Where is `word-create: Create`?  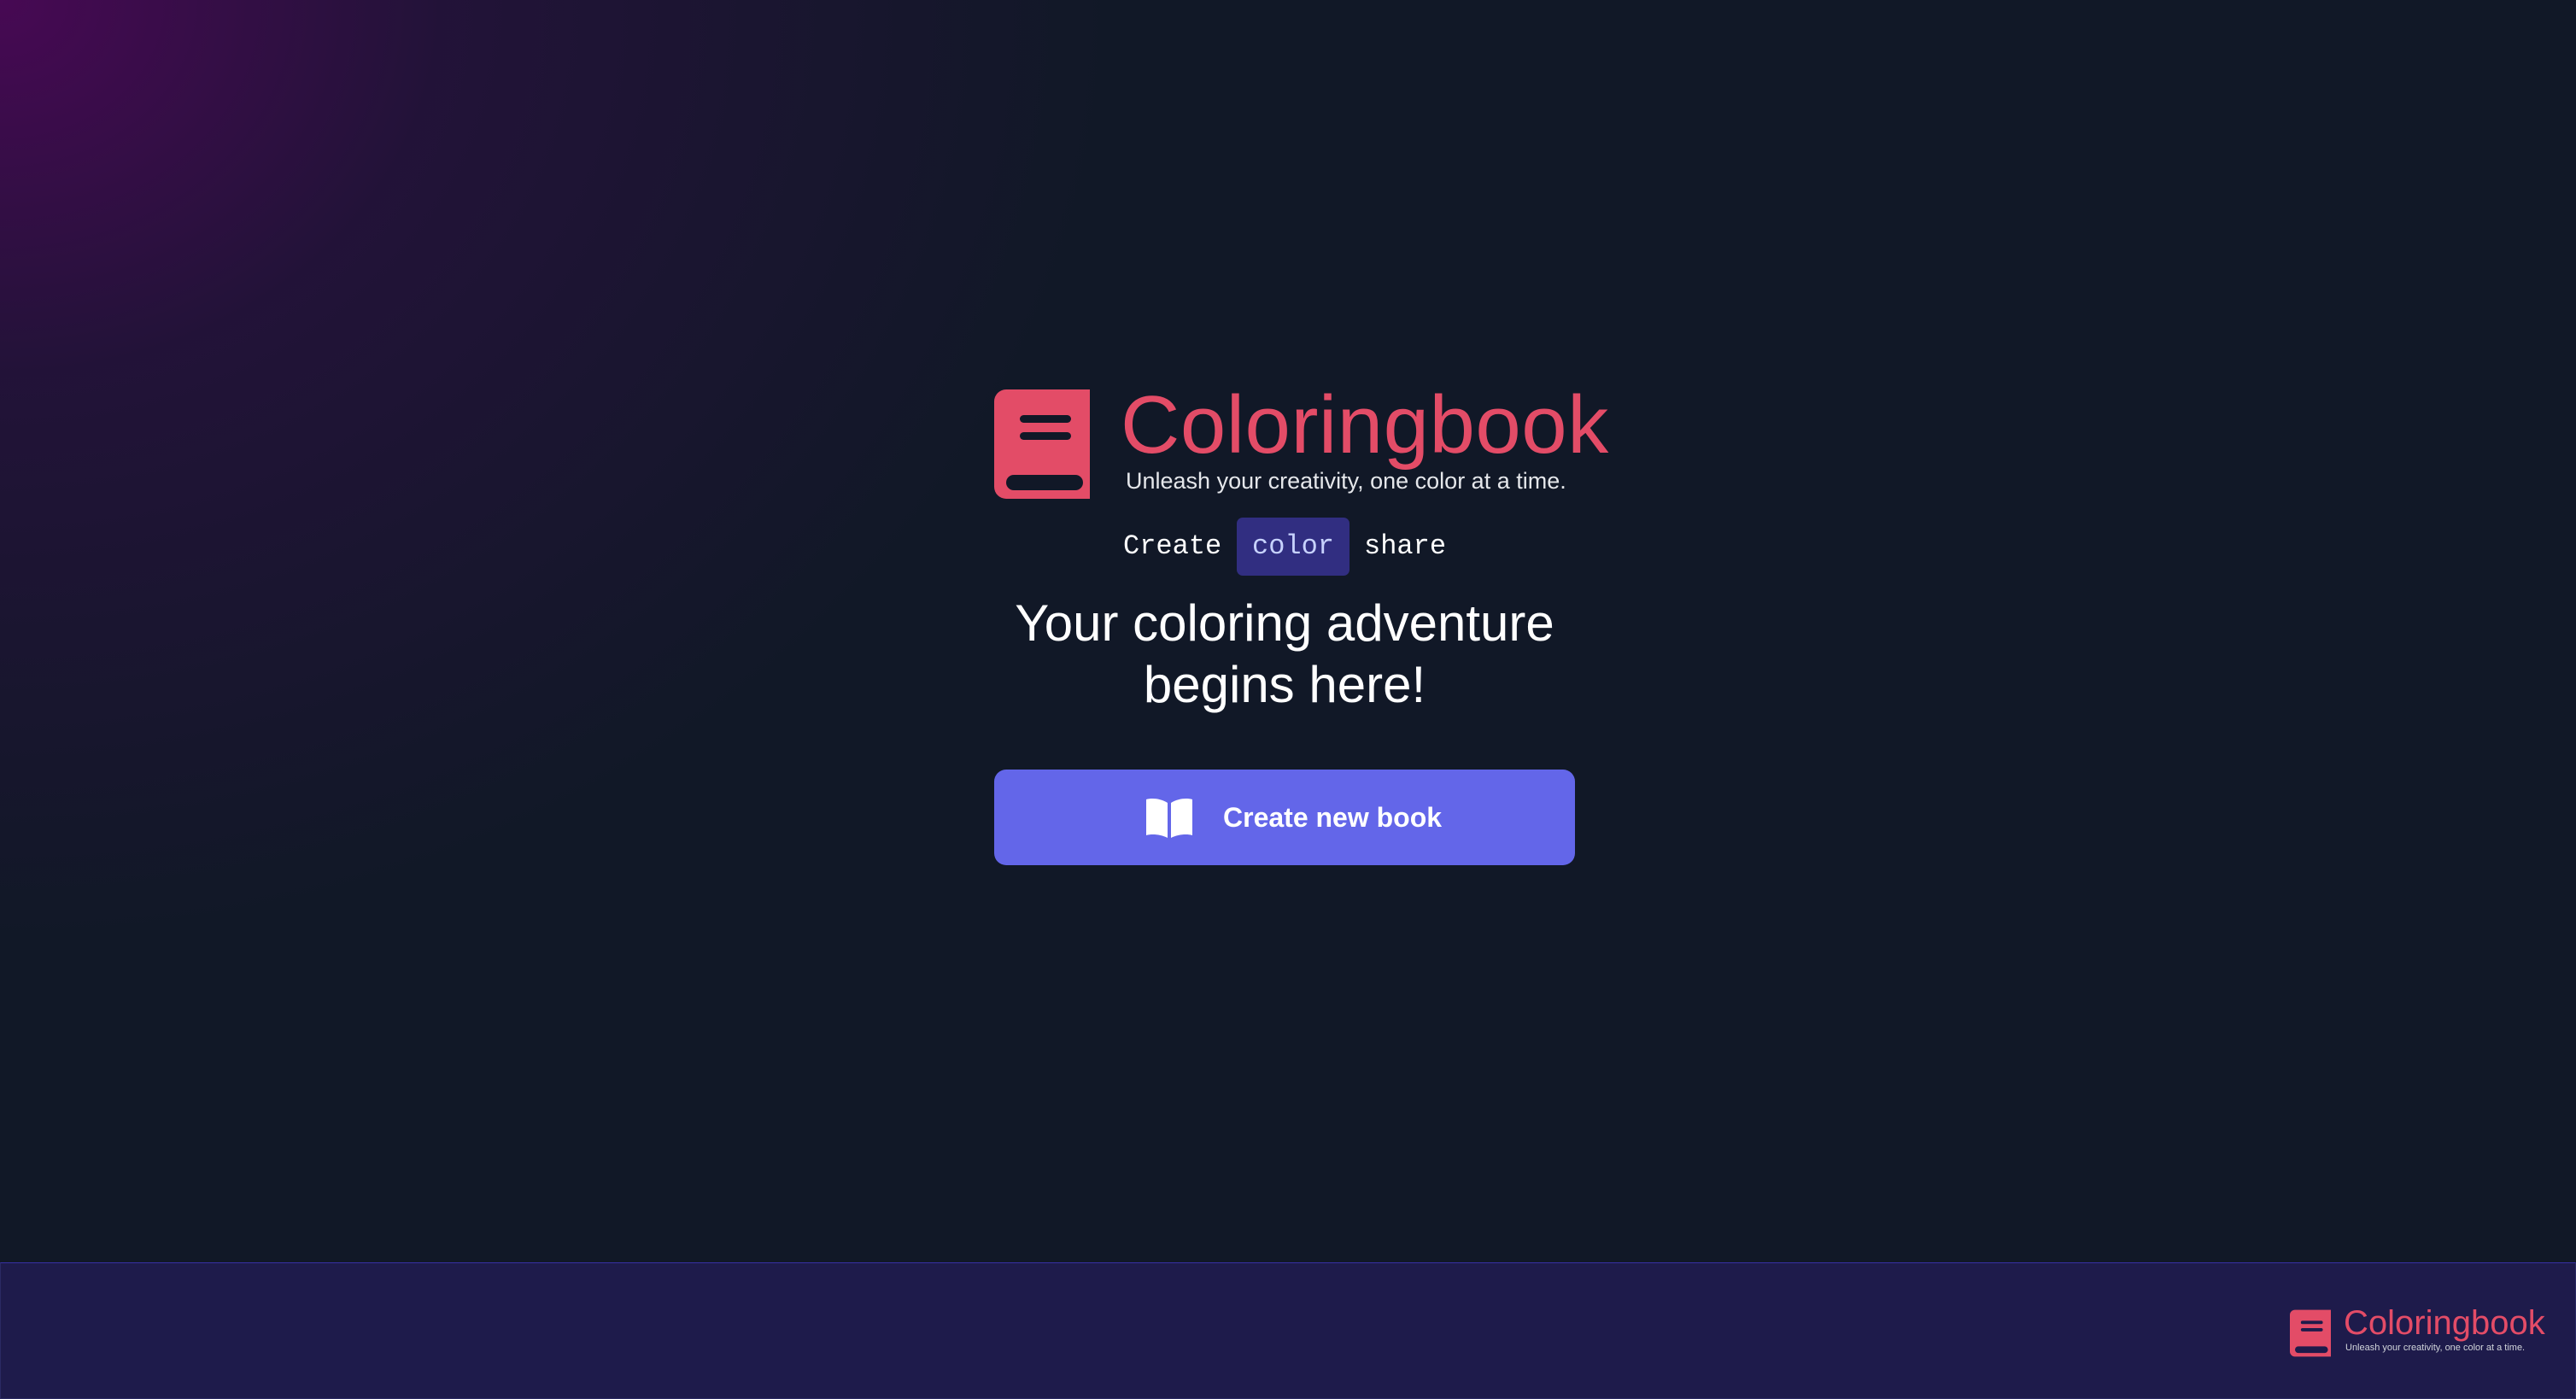 word-create: Create is located at coordinates (1172, 546).